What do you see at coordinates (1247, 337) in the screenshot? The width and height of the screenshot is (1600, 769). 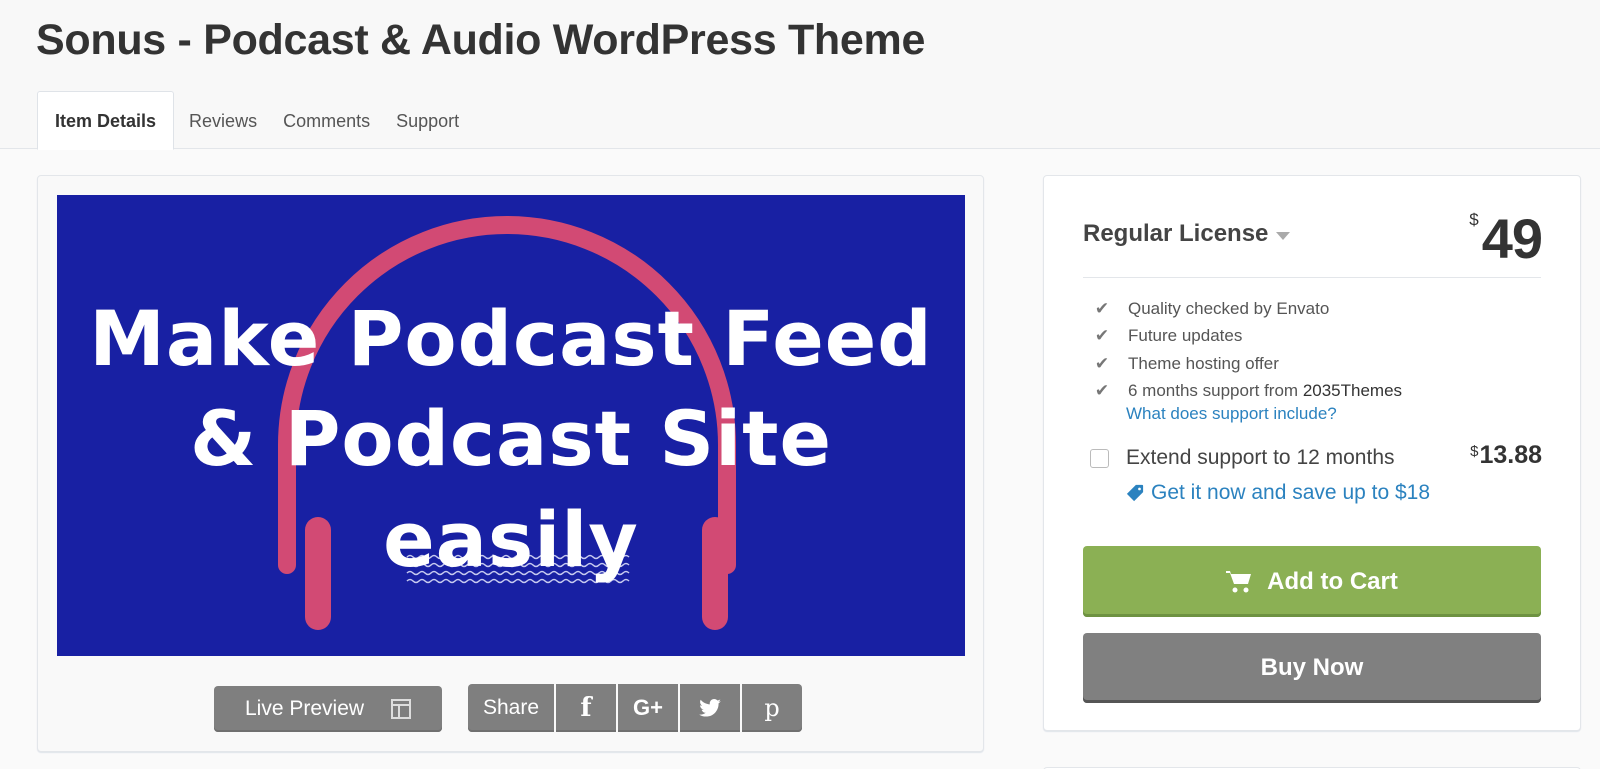 I see `feature-item: ✔ Future updates` at bounding box center [1247, 337].